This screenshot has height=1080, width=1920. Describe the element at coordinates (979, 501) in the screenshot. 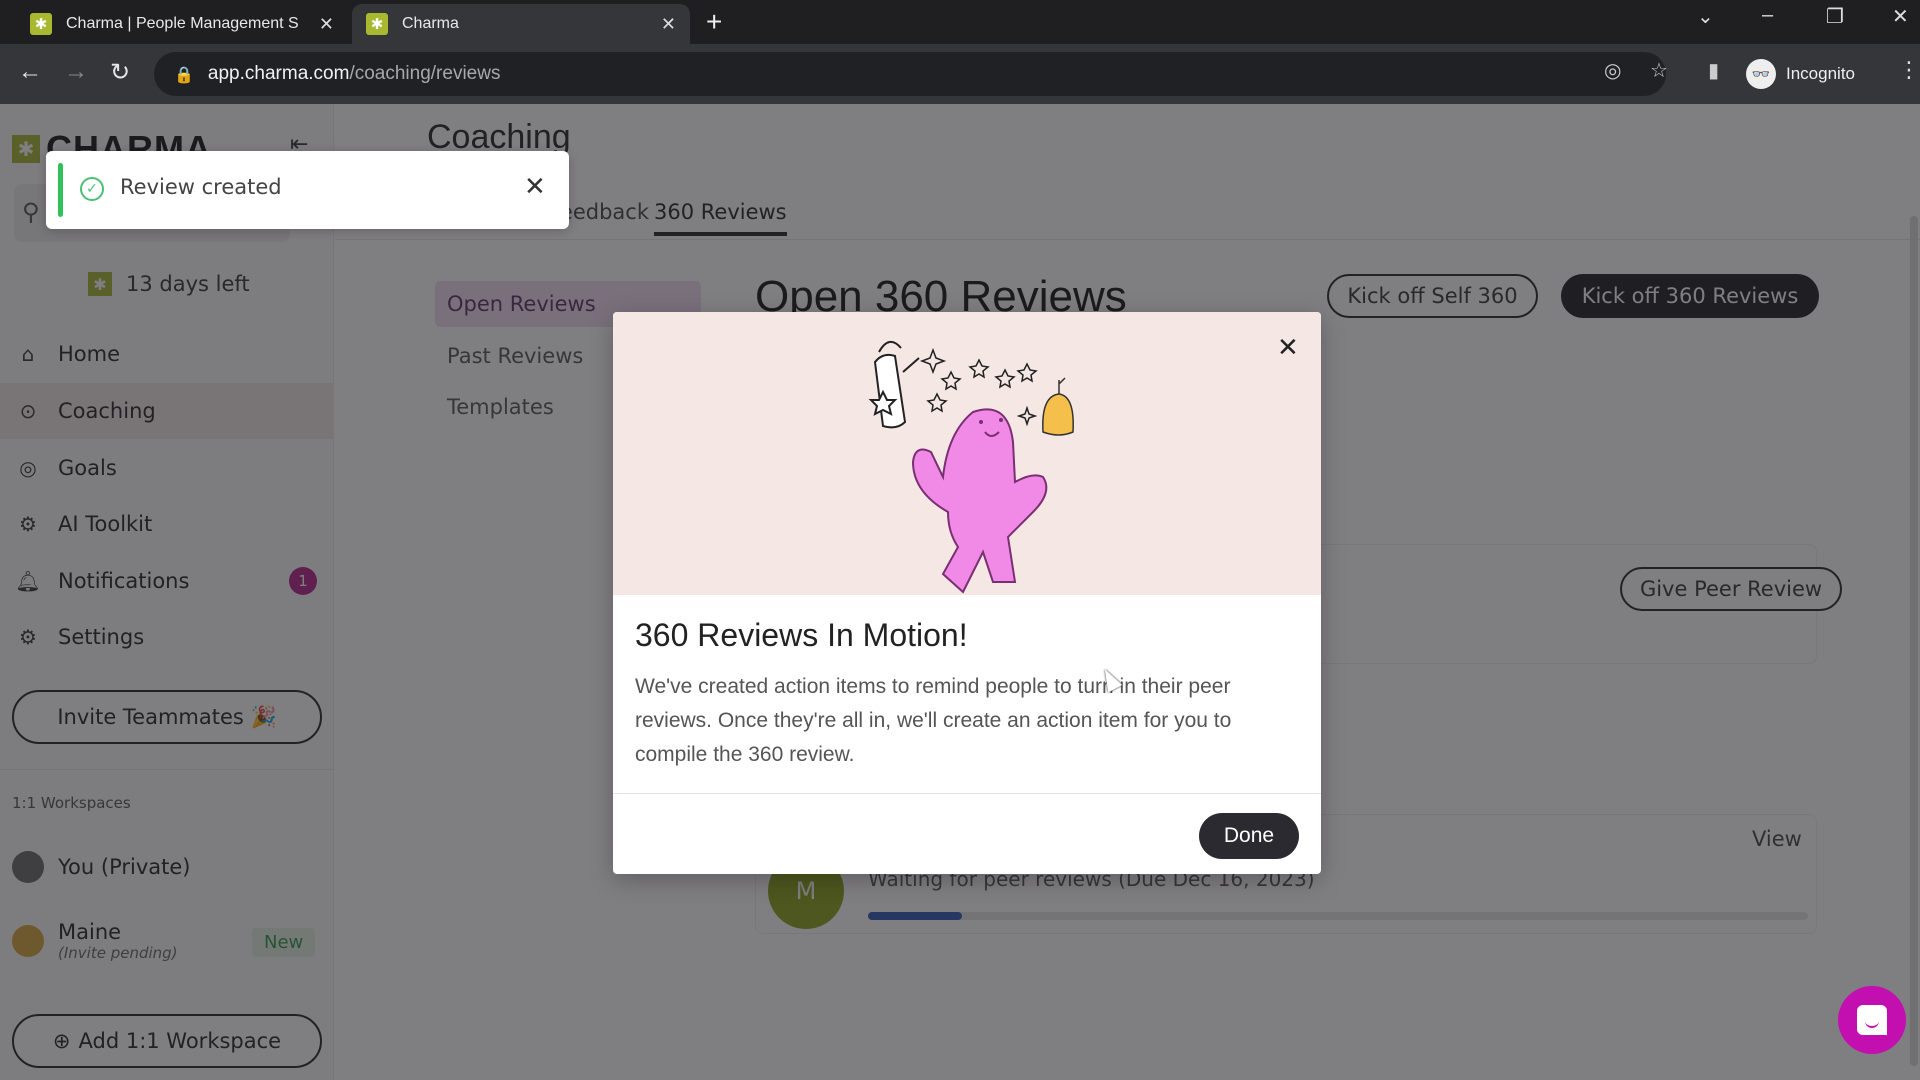

I see `pink-character` at that location.